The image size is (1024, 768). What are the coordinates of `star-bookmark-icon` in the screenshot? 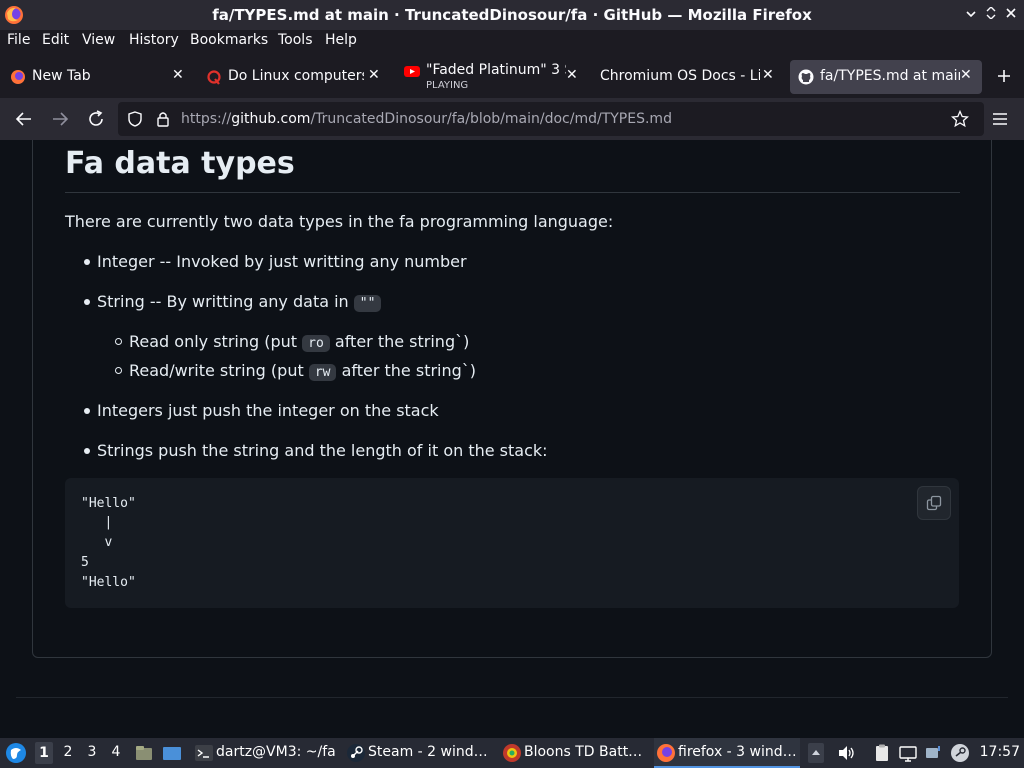 It's located at (960, 119).